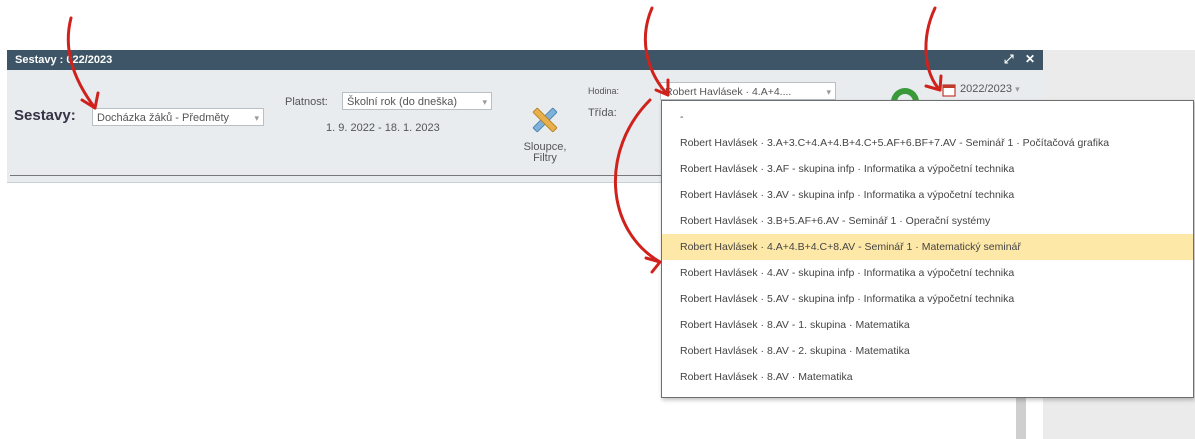 This screenshot has width=1195, height=439. Describe the element at coordinates (64, 60) in the screenshot. I see `window-title: Sestavy : 022/2023` at that location.